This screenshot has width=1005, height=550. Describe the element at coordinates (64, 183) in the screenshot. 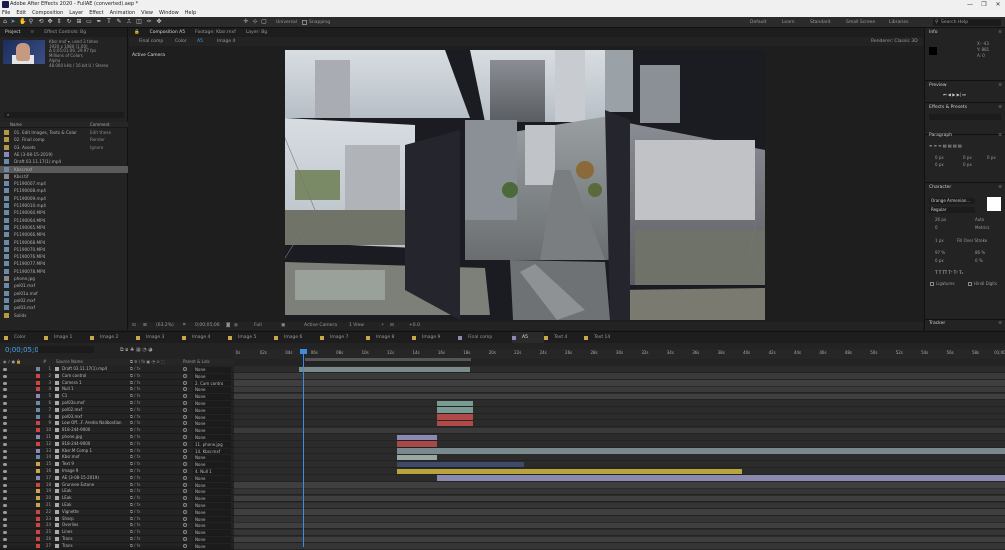

I see `project-item: P1190007.mp4` at that location.